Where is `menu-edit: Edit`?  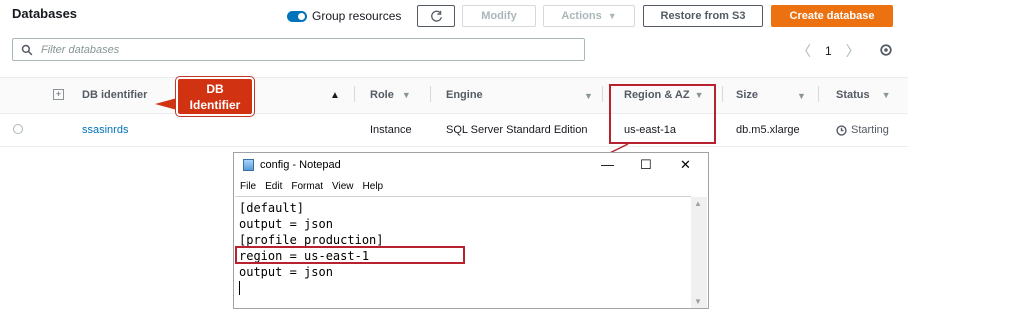
menu-edit: Edit is located at coordinates (273, 186).